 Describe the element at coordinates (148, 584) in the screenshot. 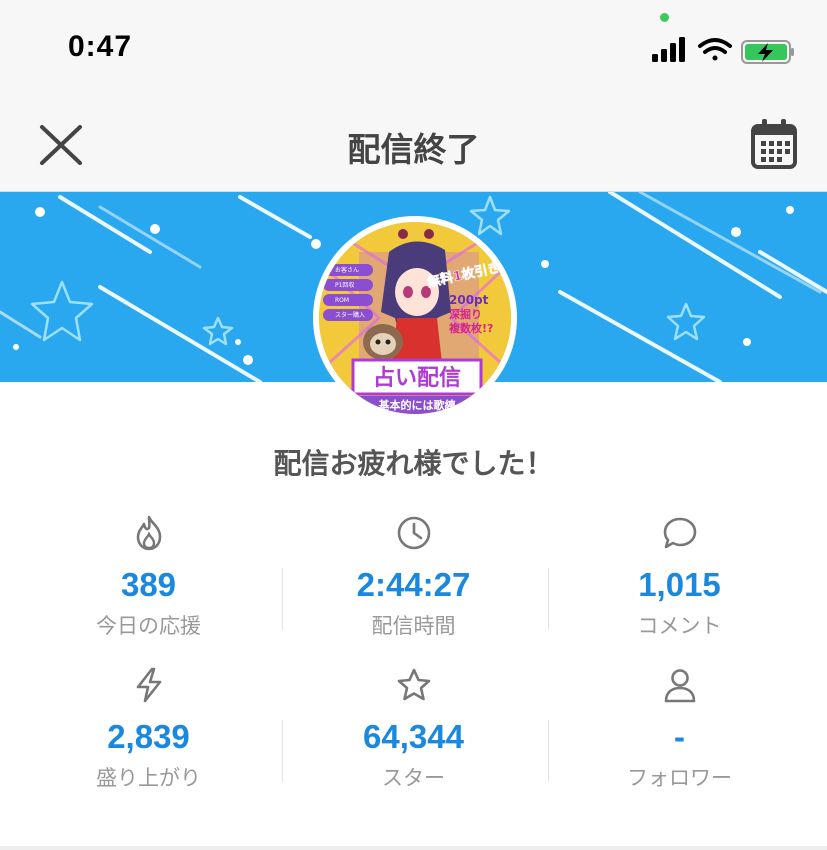

I see `stat-value: 389` at that location.